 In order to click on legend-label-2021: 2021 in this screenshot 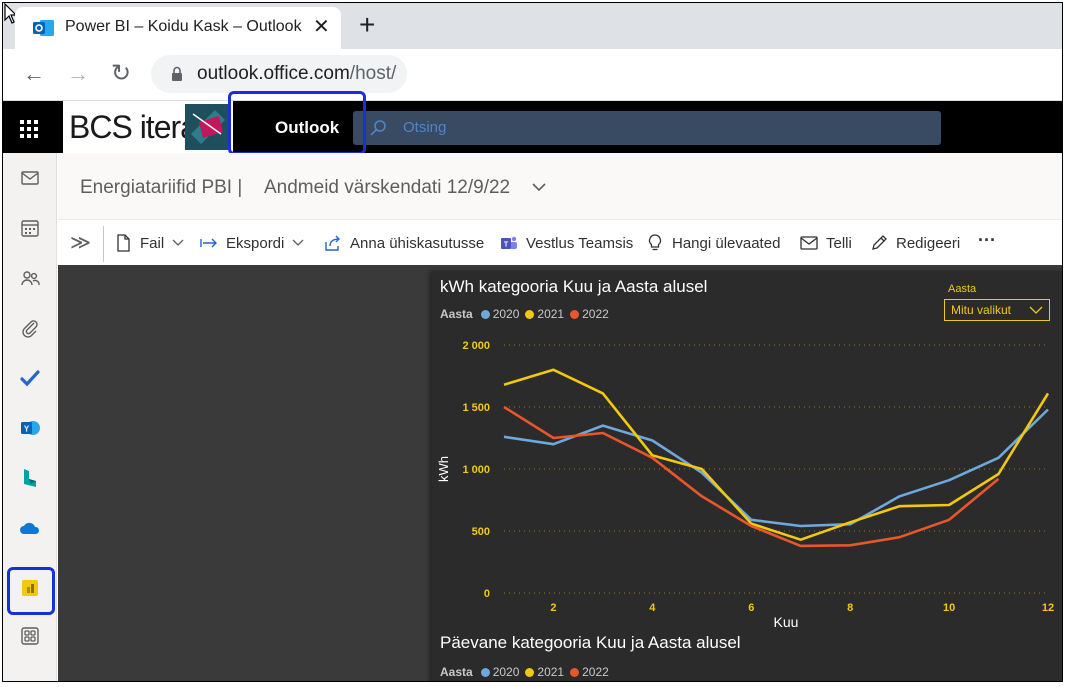, I will do `click(551, 314)`.